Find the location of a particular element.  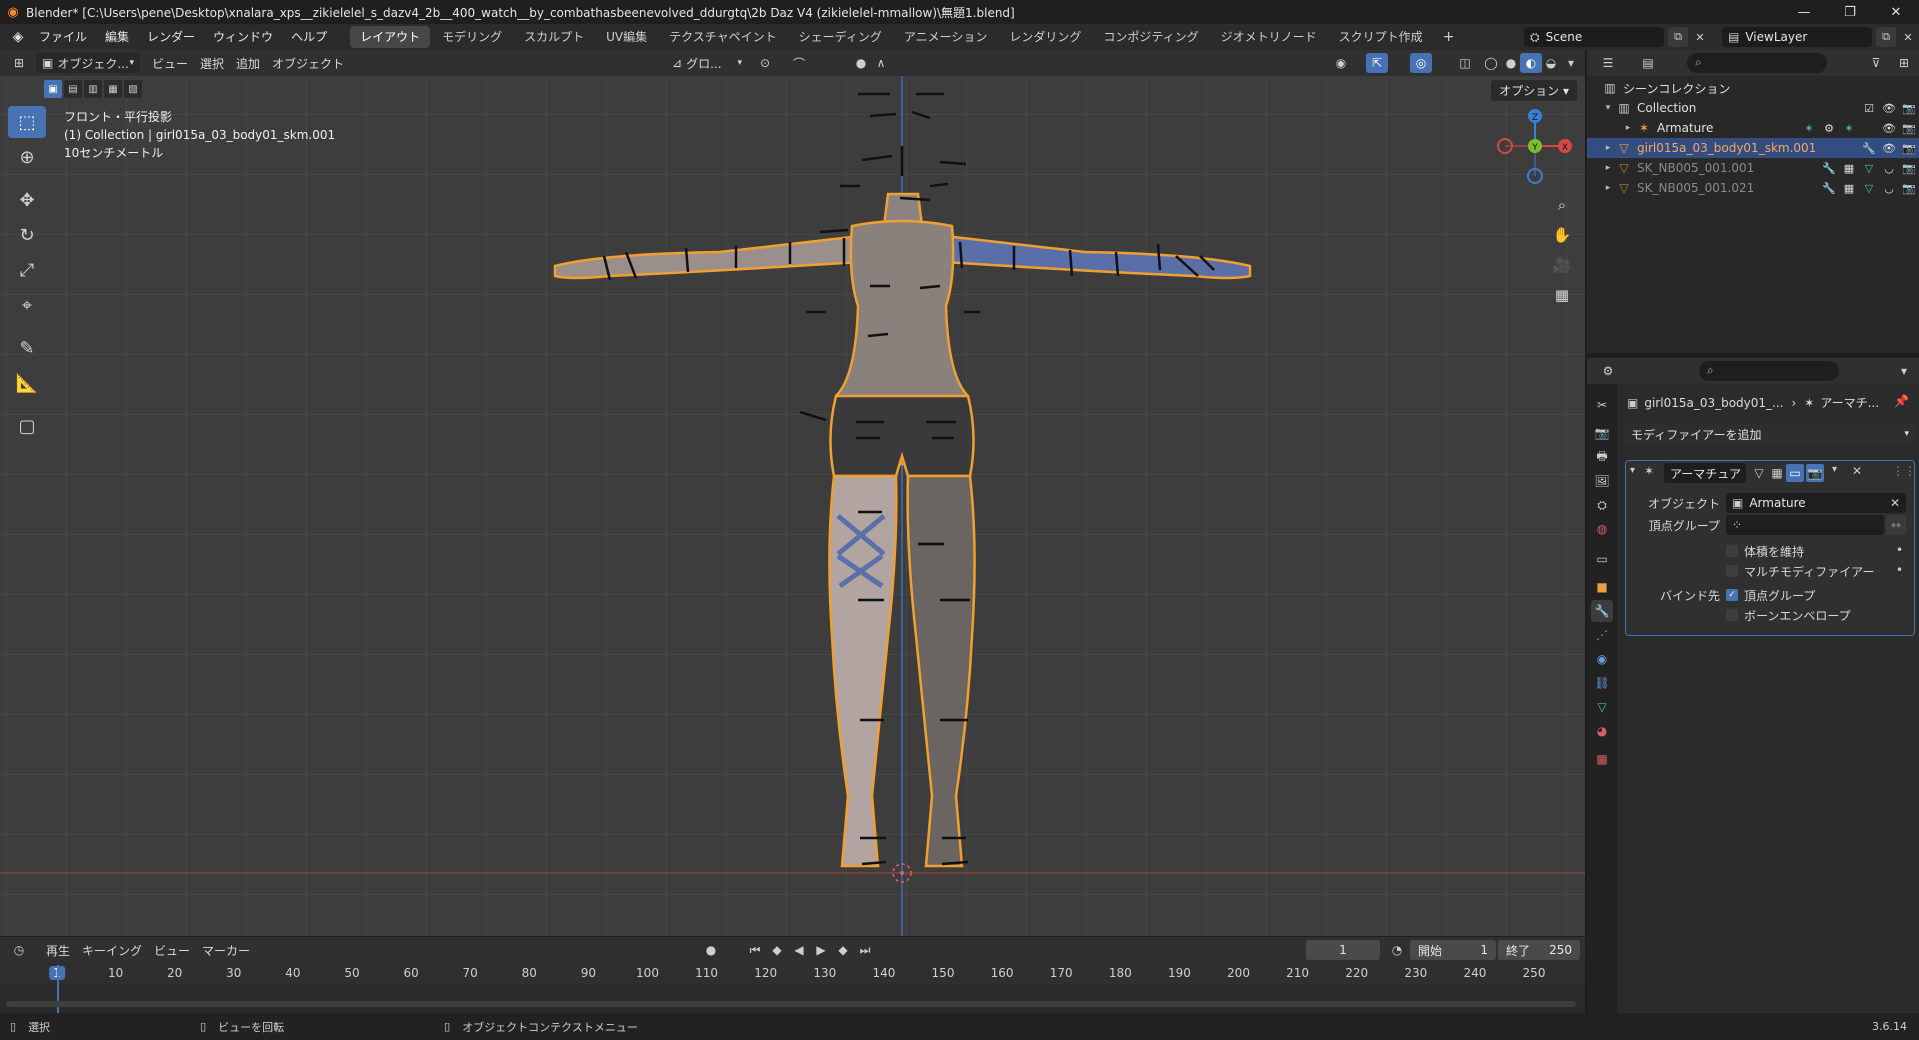

navigation-gizmo: Z Y X is located at coordinates (1535, 146).